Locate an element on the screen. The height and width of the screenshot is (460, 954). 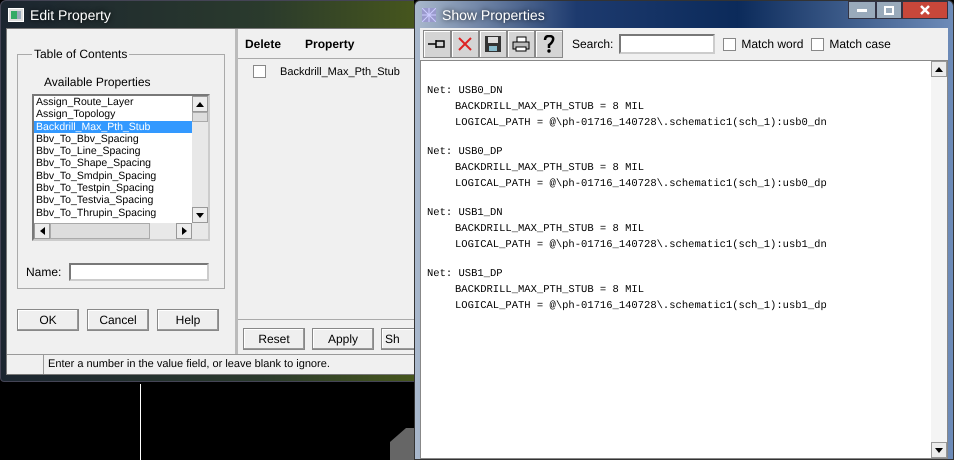
name-field is located at coordinates (139, 272).